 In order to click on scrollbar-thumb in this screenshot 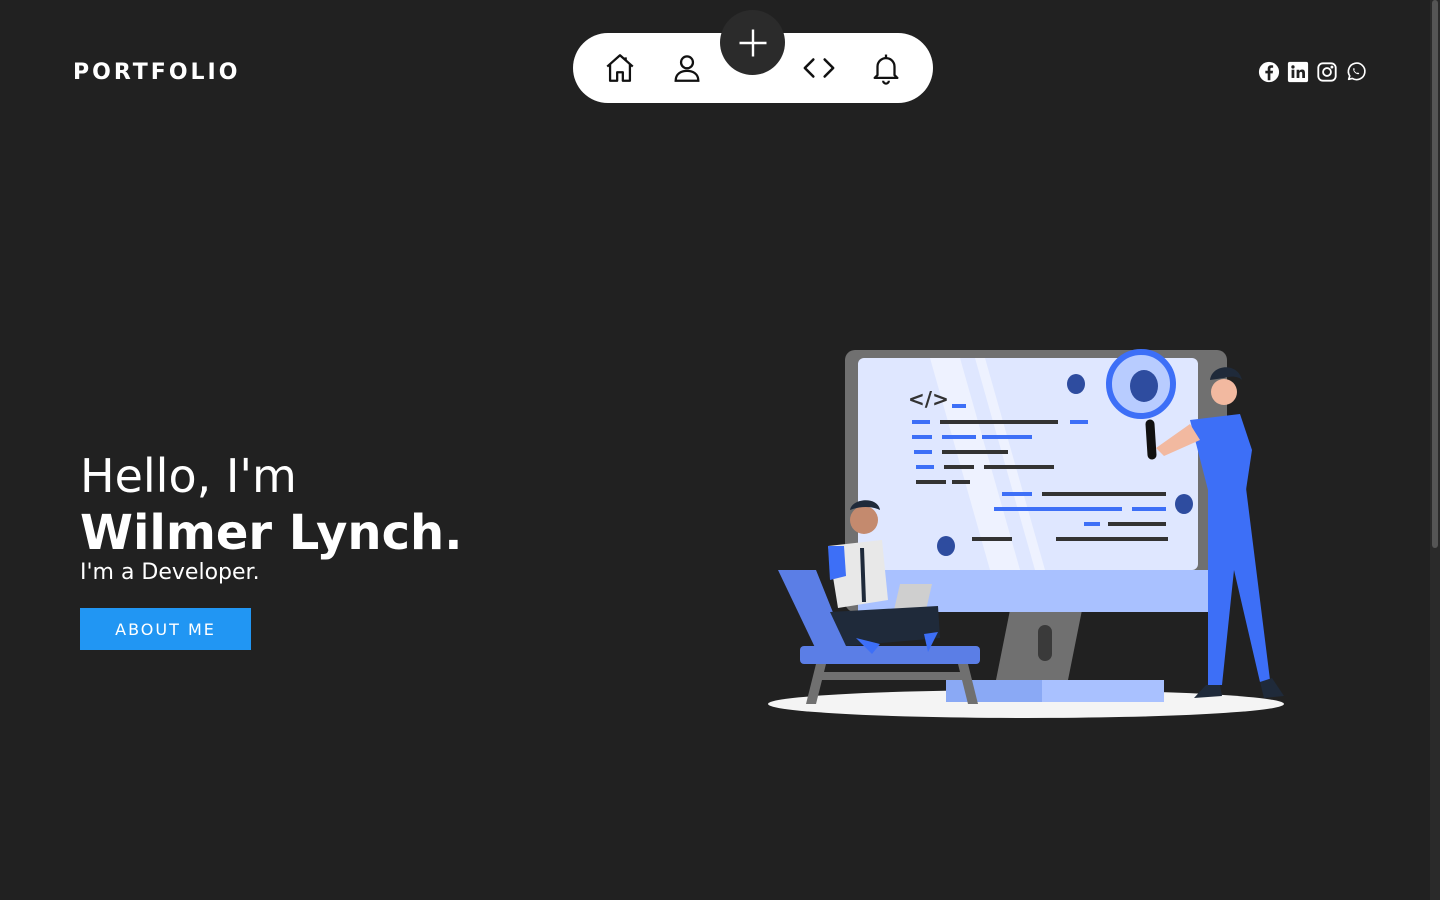, I will do `click(1435, 274)`.